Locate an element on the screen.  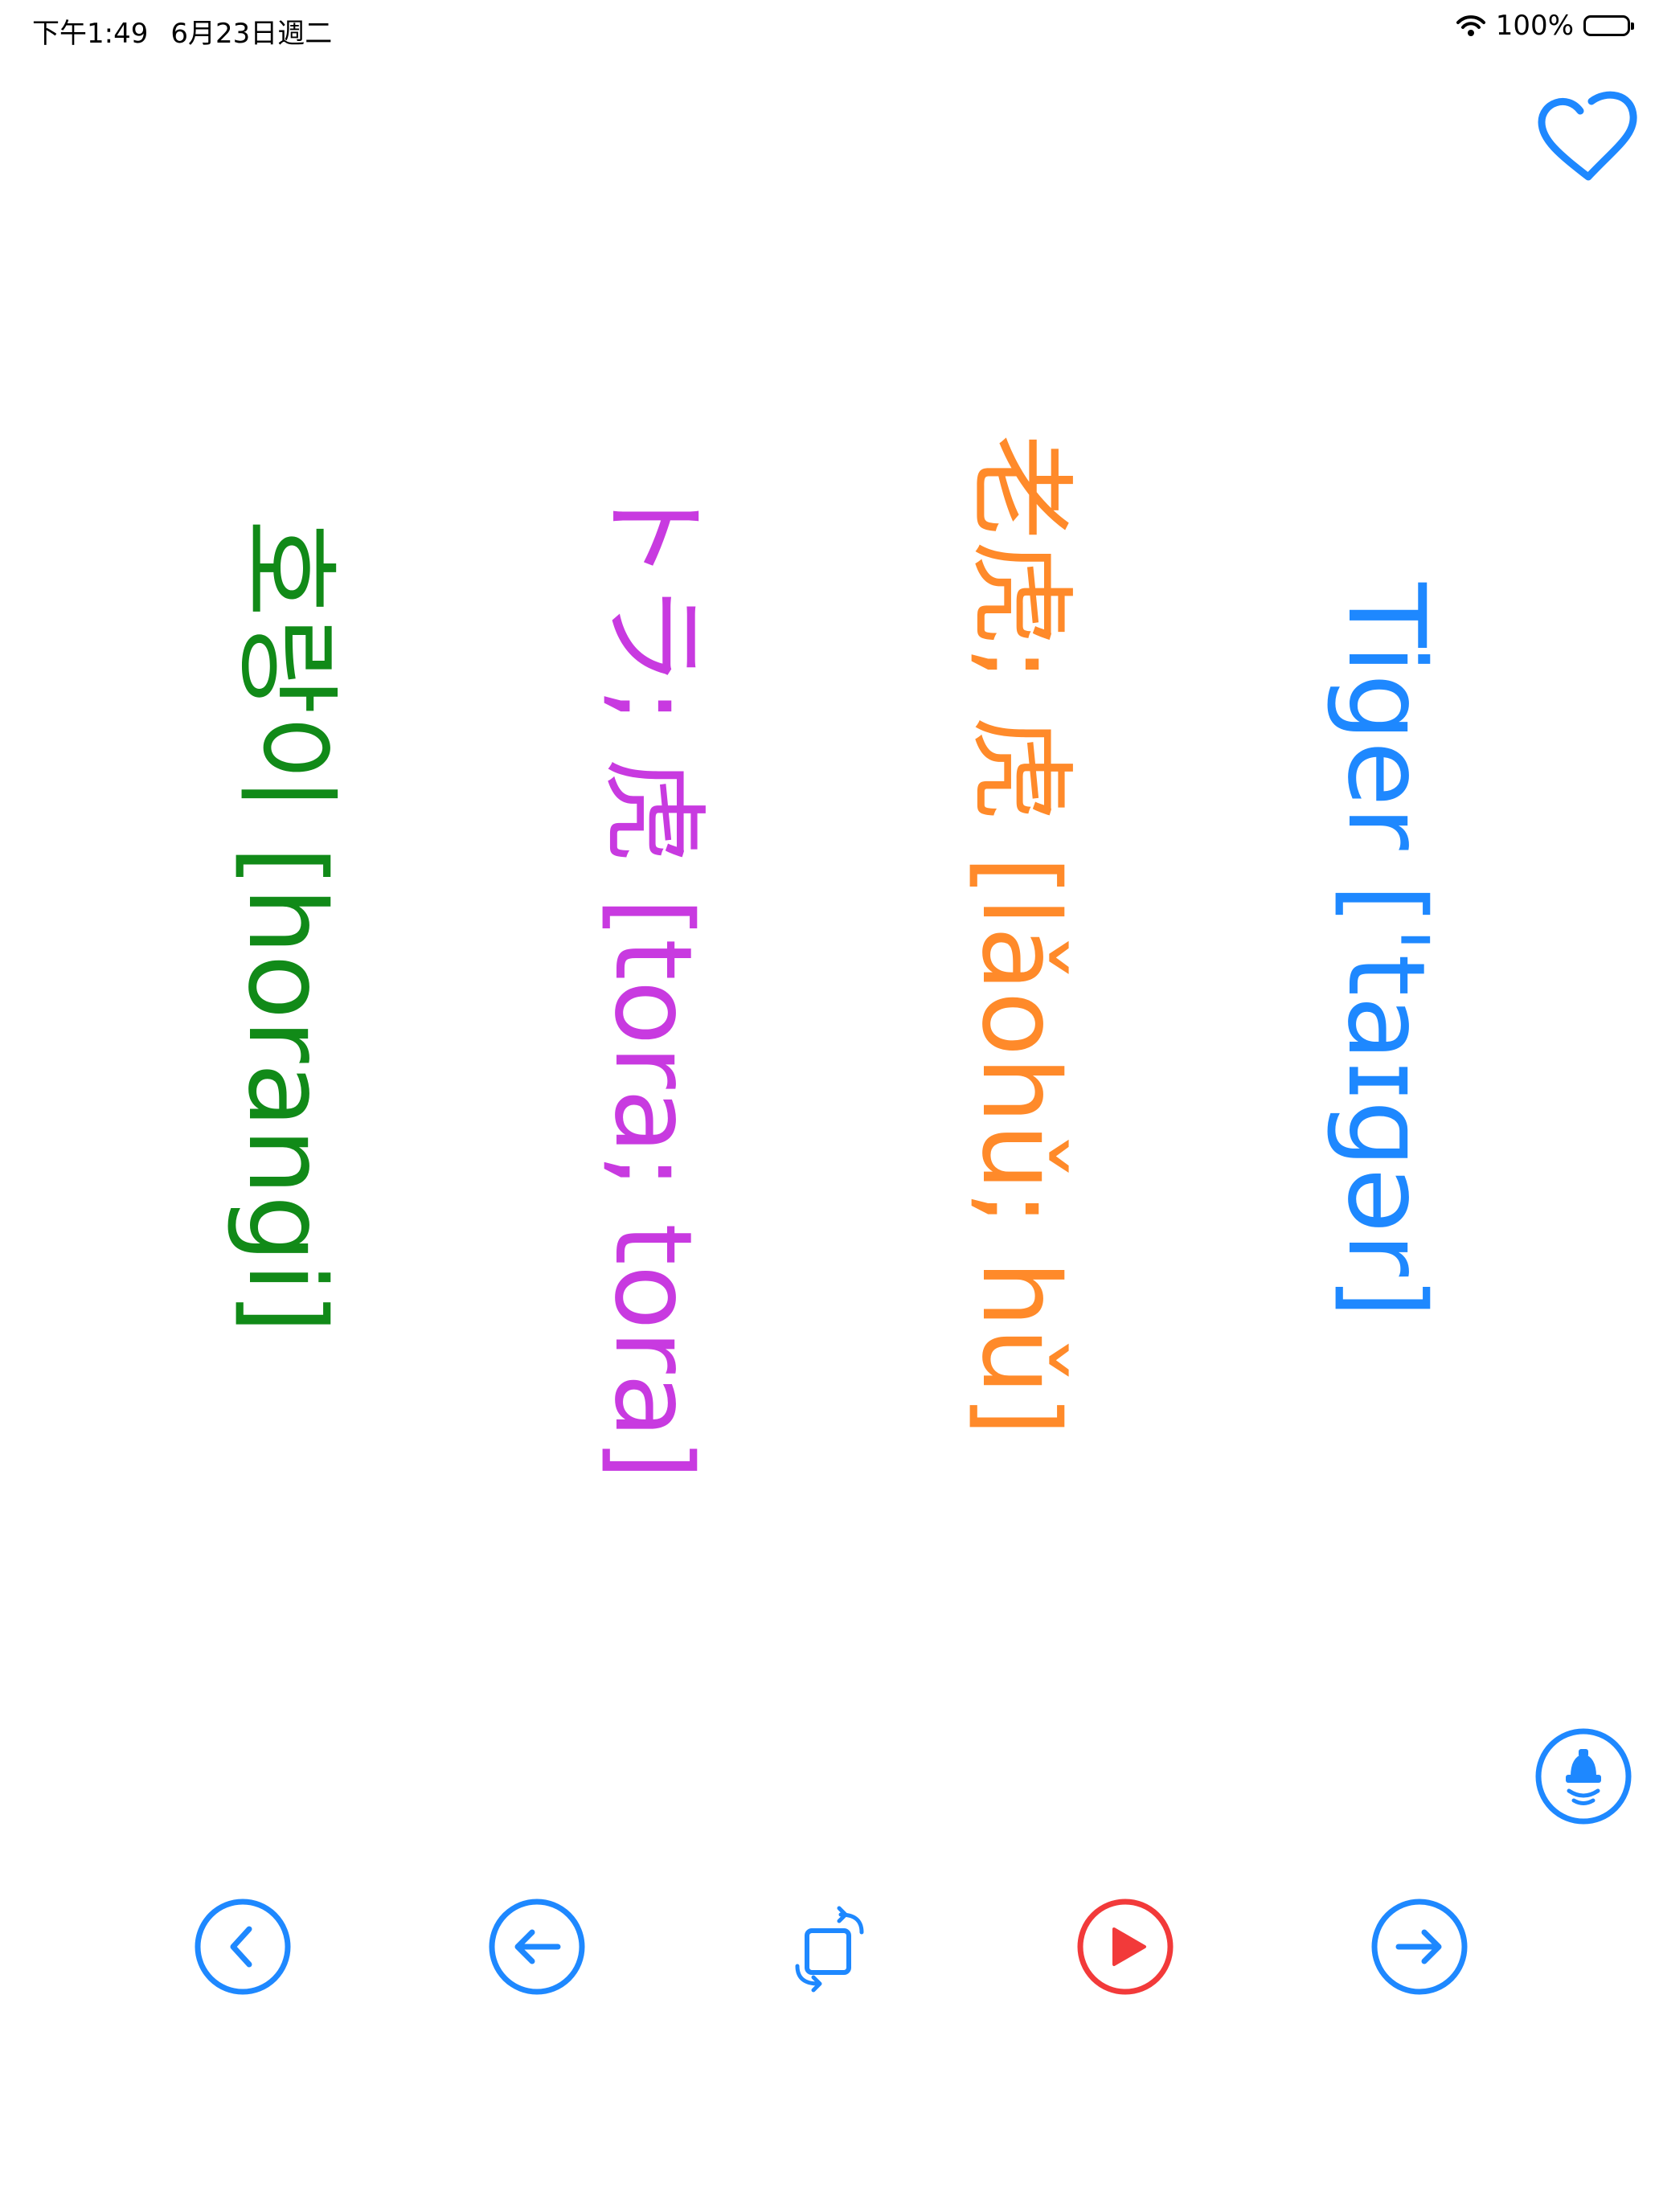
arrow-right-icon is located at coordinates (1419, 1947).